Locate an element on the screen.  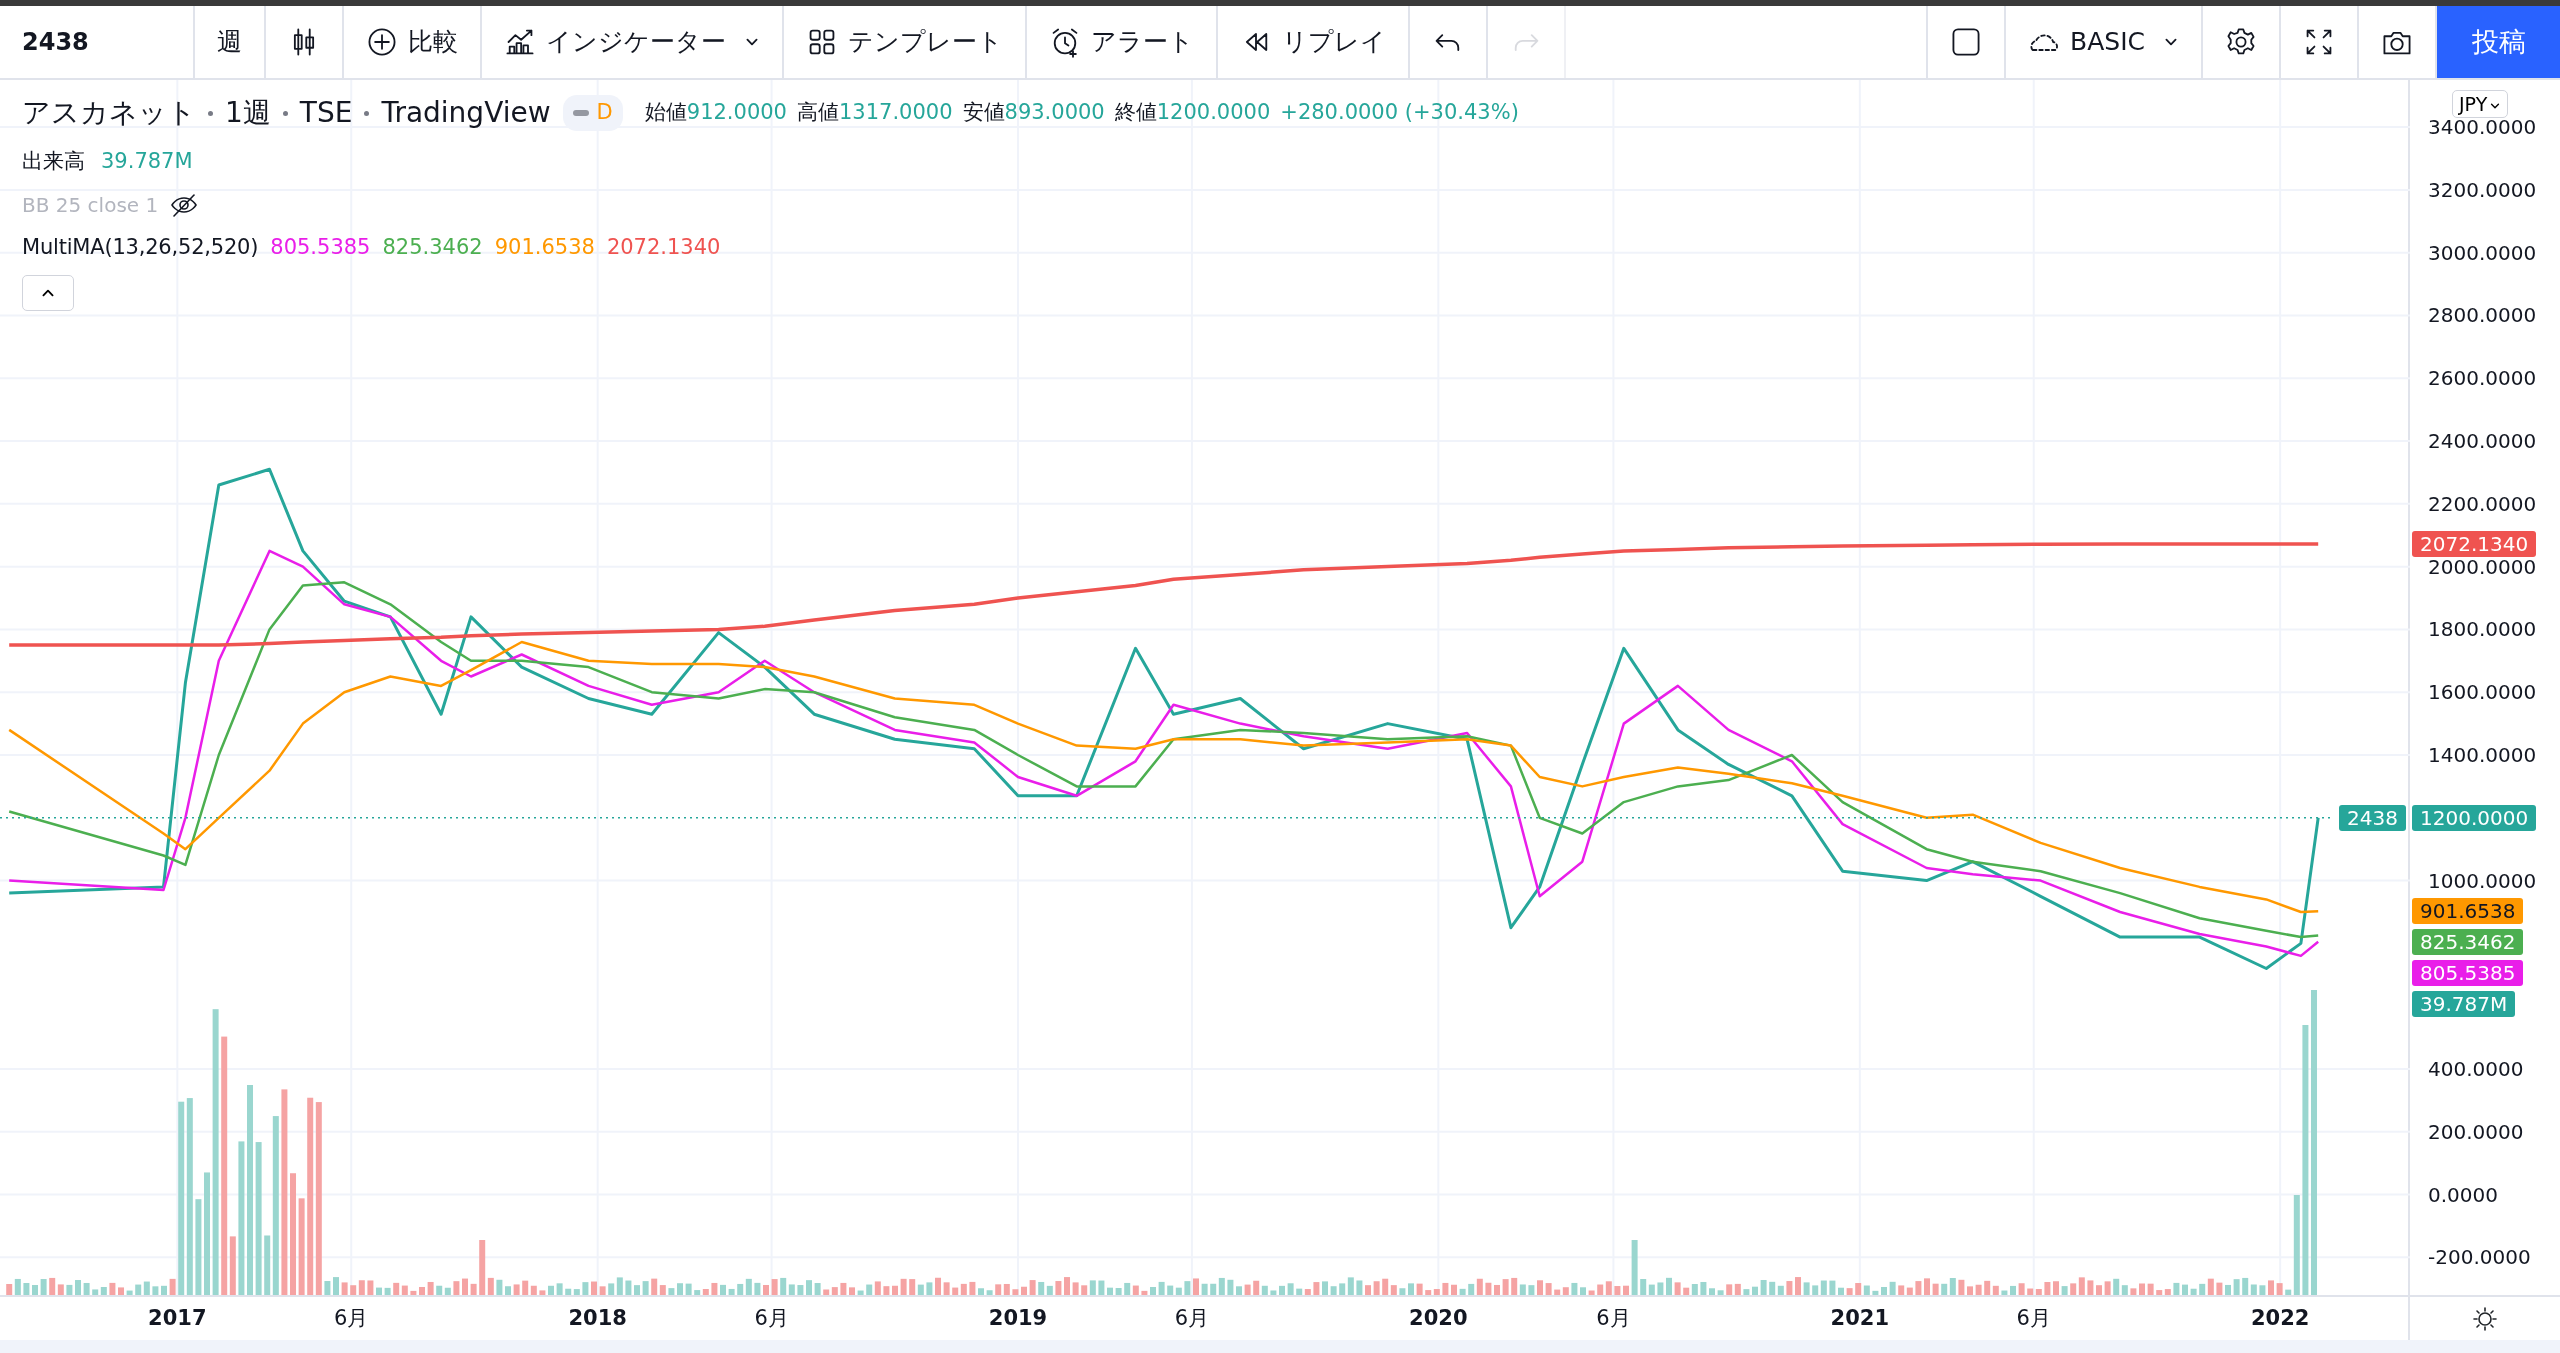
price-label: 805.5385 is located at coordinates (2468, 973).